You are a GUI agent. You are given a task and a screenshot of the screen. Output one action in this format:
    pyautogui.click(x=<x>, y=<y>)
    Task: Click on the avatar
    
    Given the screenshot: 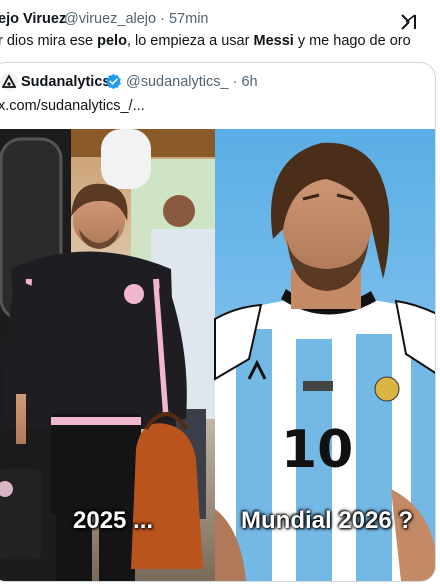 What is the action you would take?
    pyautogui.click(x=9, y=82)
    